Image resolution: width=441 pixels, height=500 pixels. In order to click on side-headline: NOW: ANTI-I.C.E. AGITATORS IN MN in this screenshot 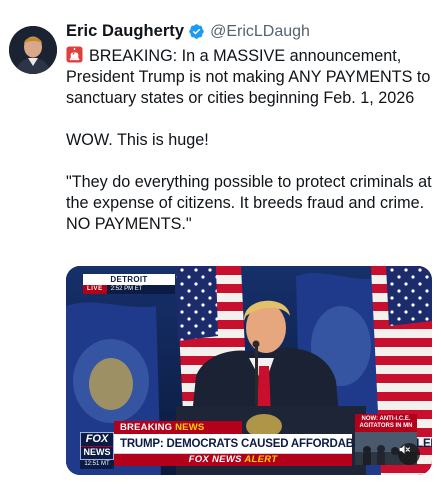, I will do `click(386, 423)`.